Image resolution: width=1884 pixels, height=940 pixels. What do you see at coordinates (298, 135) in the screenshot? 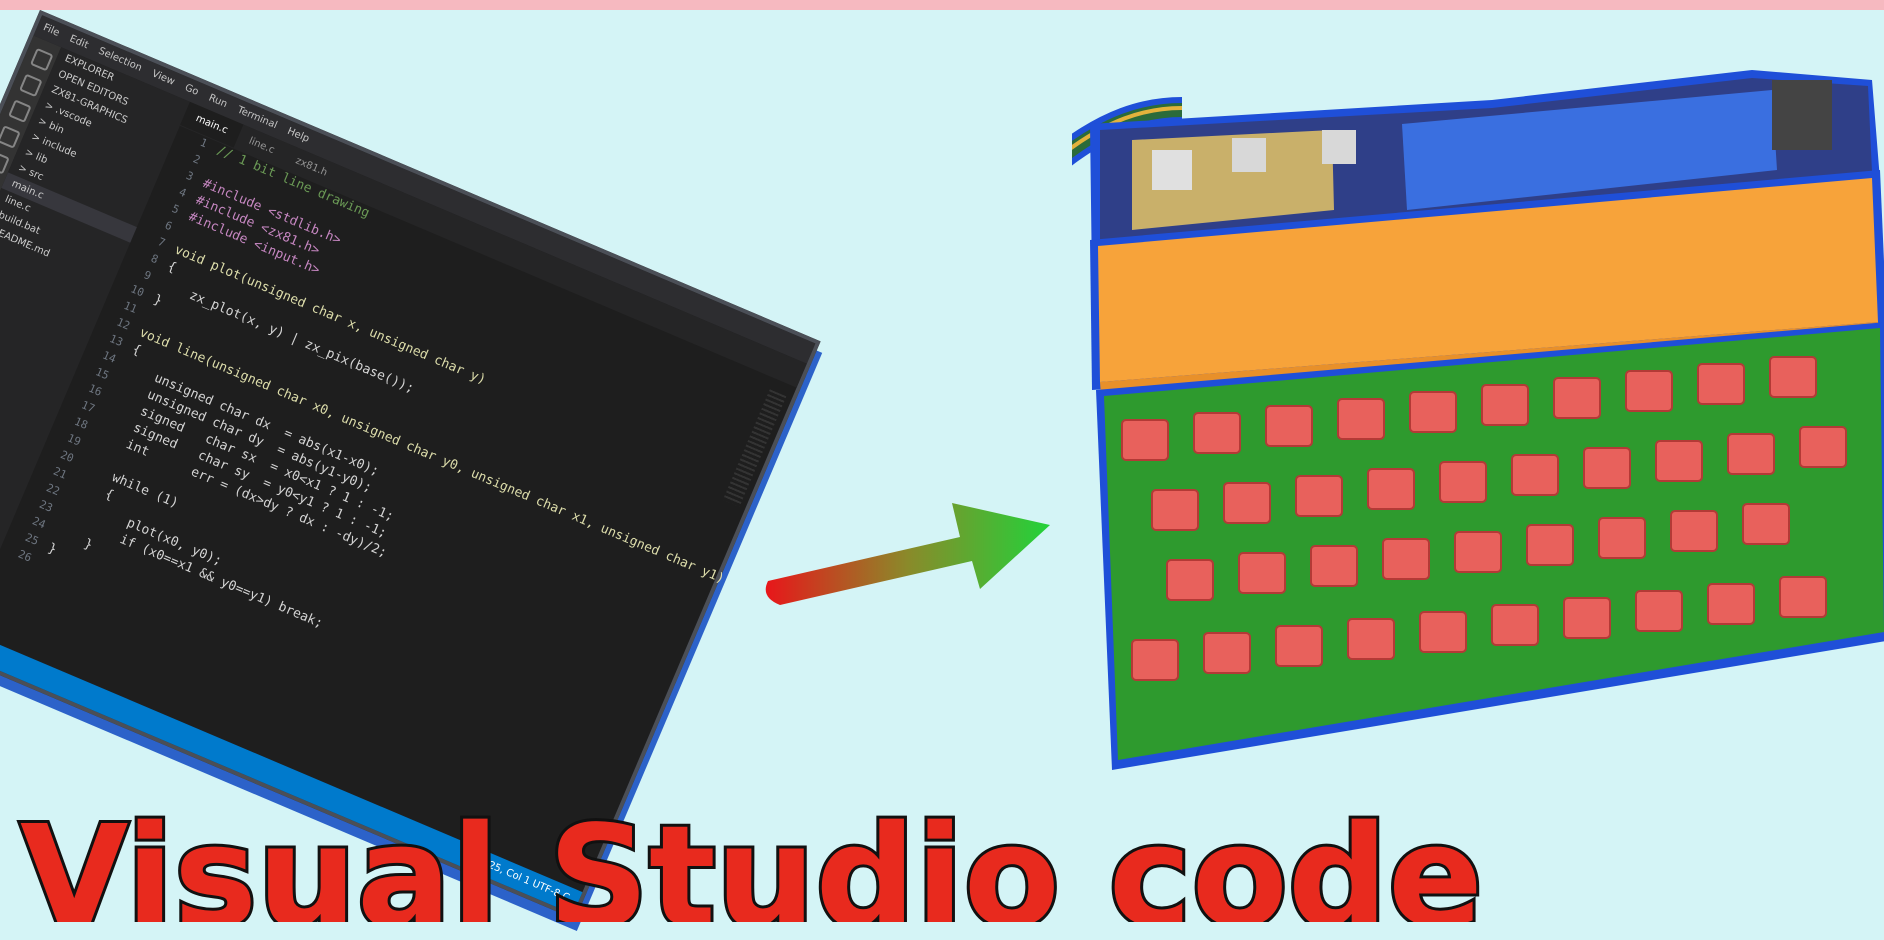
I see `menu-item: Help` at bounding box center [298, 135].